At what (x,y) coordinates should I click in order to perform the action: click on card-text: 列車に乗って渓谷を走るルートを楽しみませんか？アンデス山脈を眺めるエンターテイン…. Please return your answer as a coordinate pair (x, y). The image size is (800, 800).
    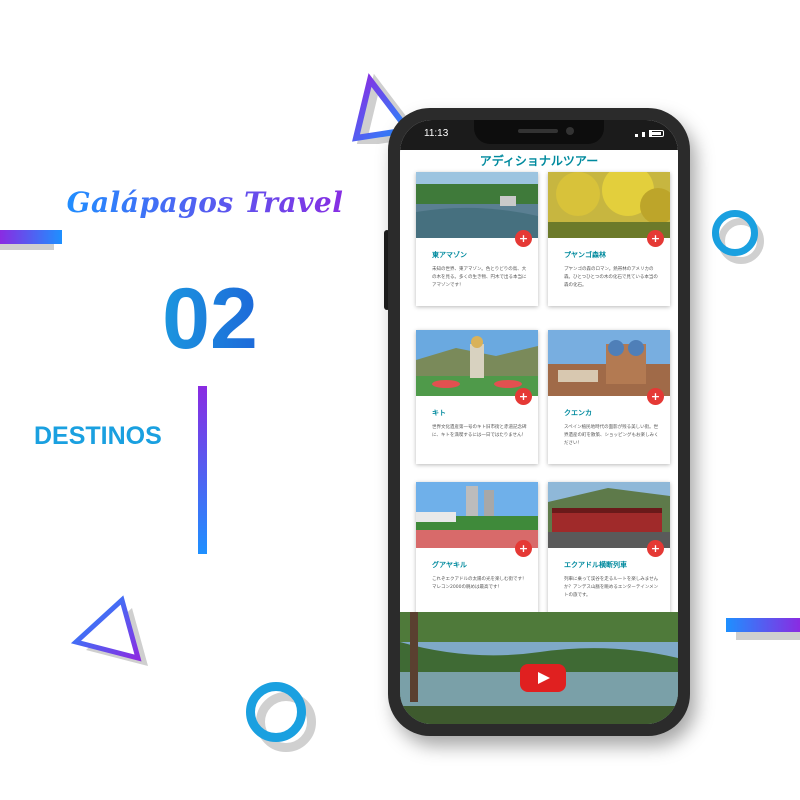
    Looking at the image, I should click on (611, 587).